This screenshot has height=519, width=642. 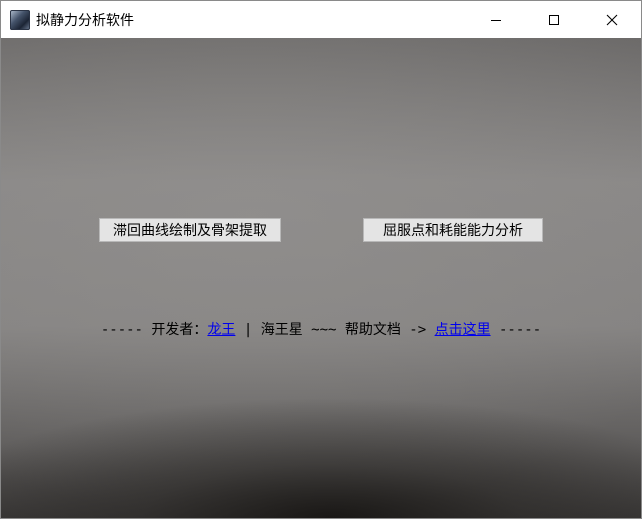 I want to click on maximize-button, so click(x=554, y=19).